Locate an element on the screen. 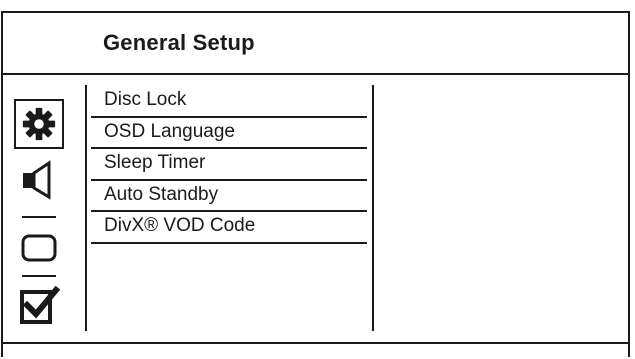  page-title: General Setup is located at coordinates (179, 42).